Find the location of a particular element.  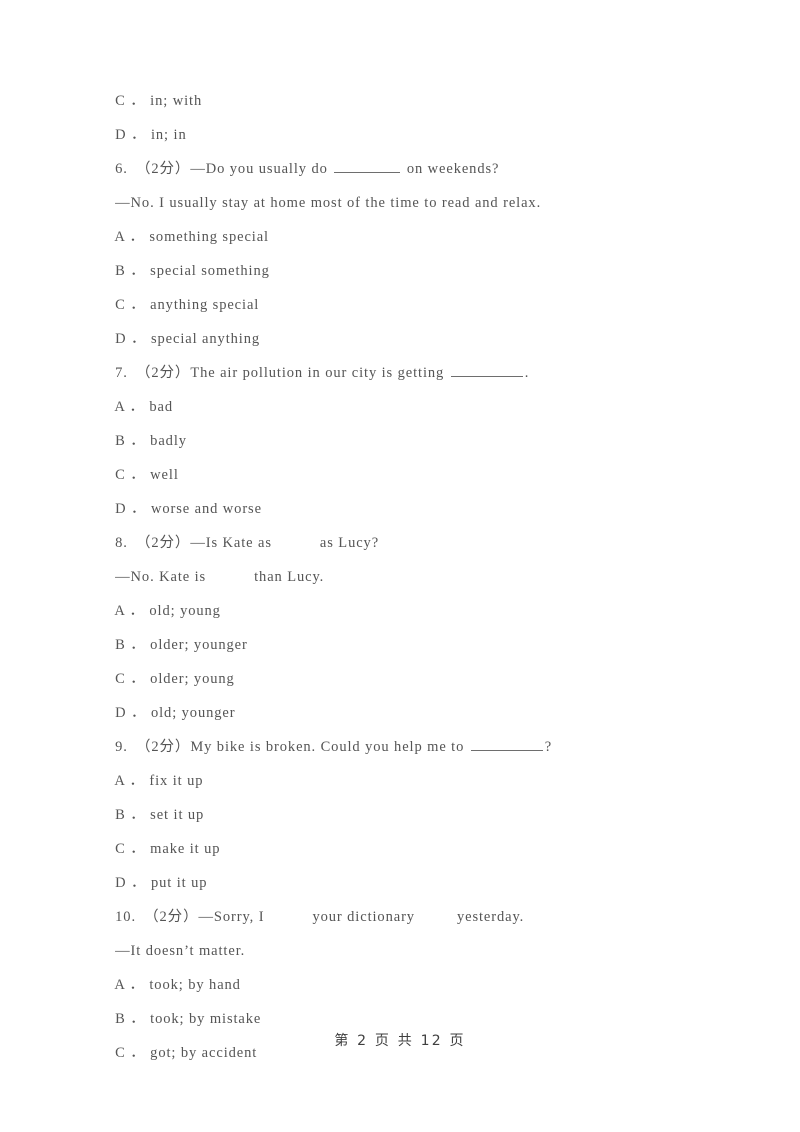

option-text: C ． in; with is located at coordinates (159, 101).